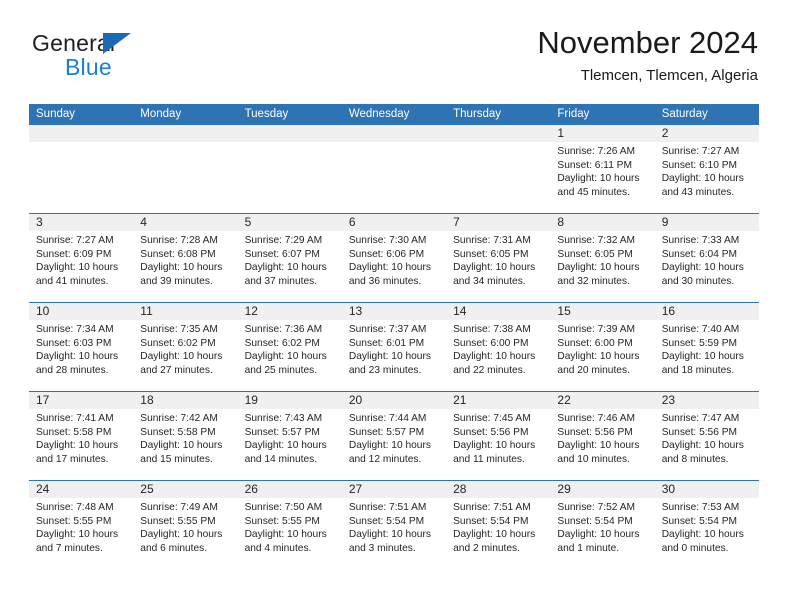  What do you see at coordinates (596, 240) in the screenshot?
I see `sunrise-text: Sunrise: 7:32 AM` at bounding box center [596, 240].